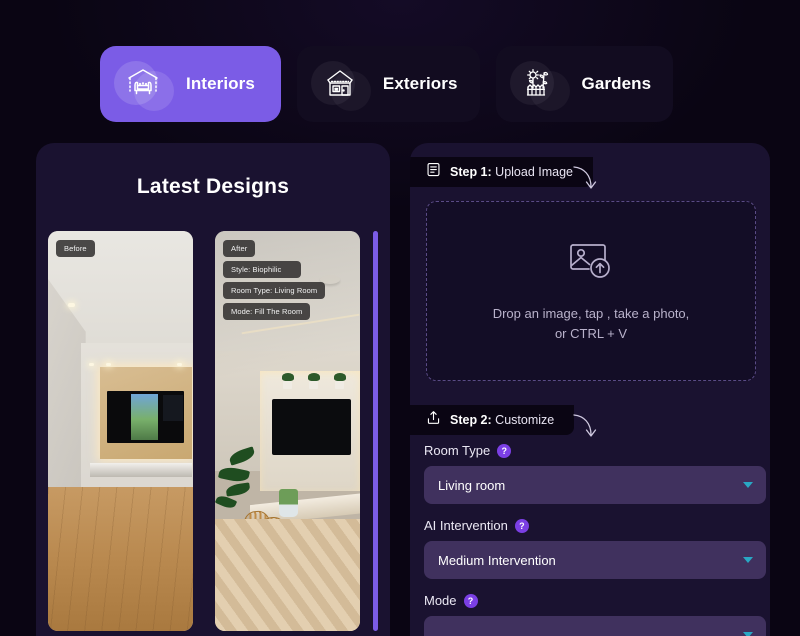 The height and width of the screenshot is (636, 800). What do you see at coordinates (504, 450) in the screenshot?
I see `help-icon-room-type: ?` at bounding box center [504, 450].